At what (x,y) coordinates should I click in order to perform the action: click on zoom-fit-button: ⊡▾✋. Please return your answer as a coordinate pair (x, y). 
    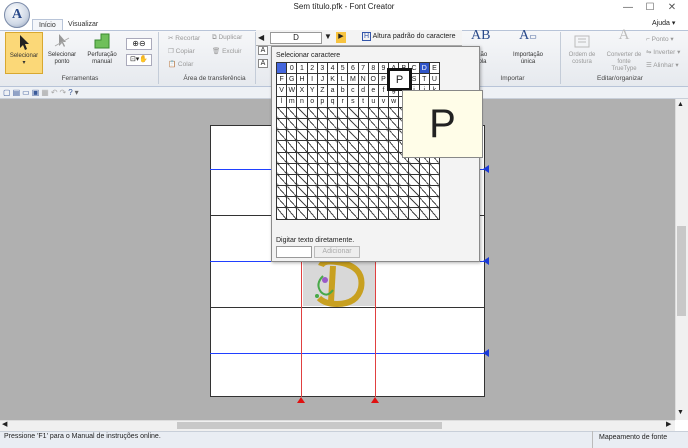
    Looking at the image, I should click on (139, 60).